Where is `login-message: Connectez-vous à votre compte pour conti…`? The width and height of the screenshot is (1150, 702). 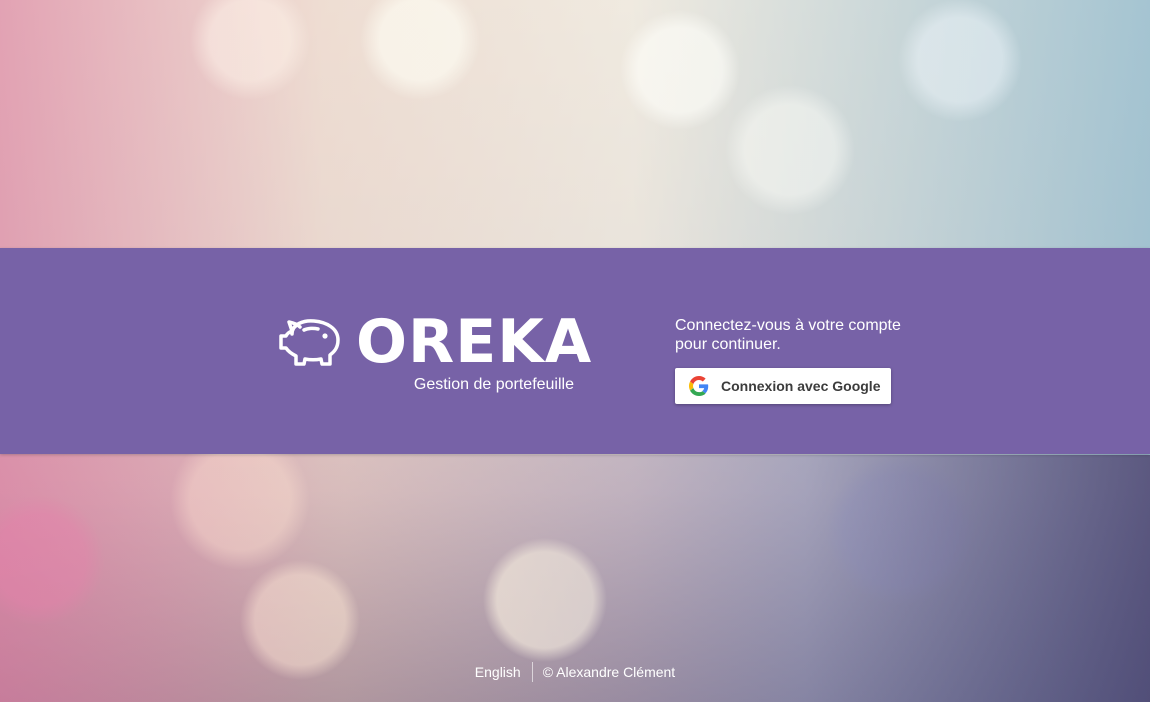 login-message: Connectez-vous à votre compte pour conti… is located at coordinates (788, 335).